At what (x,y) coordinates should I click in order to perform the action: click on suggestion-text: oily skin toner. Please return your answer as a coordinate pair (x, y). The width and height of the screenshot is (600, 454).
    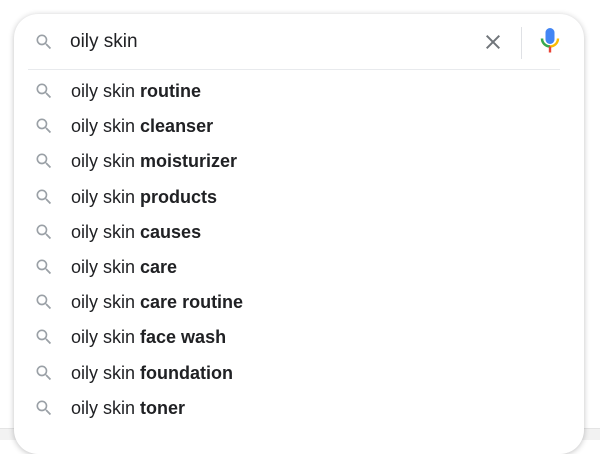
    Looking at the image, I should click on (128, 408).